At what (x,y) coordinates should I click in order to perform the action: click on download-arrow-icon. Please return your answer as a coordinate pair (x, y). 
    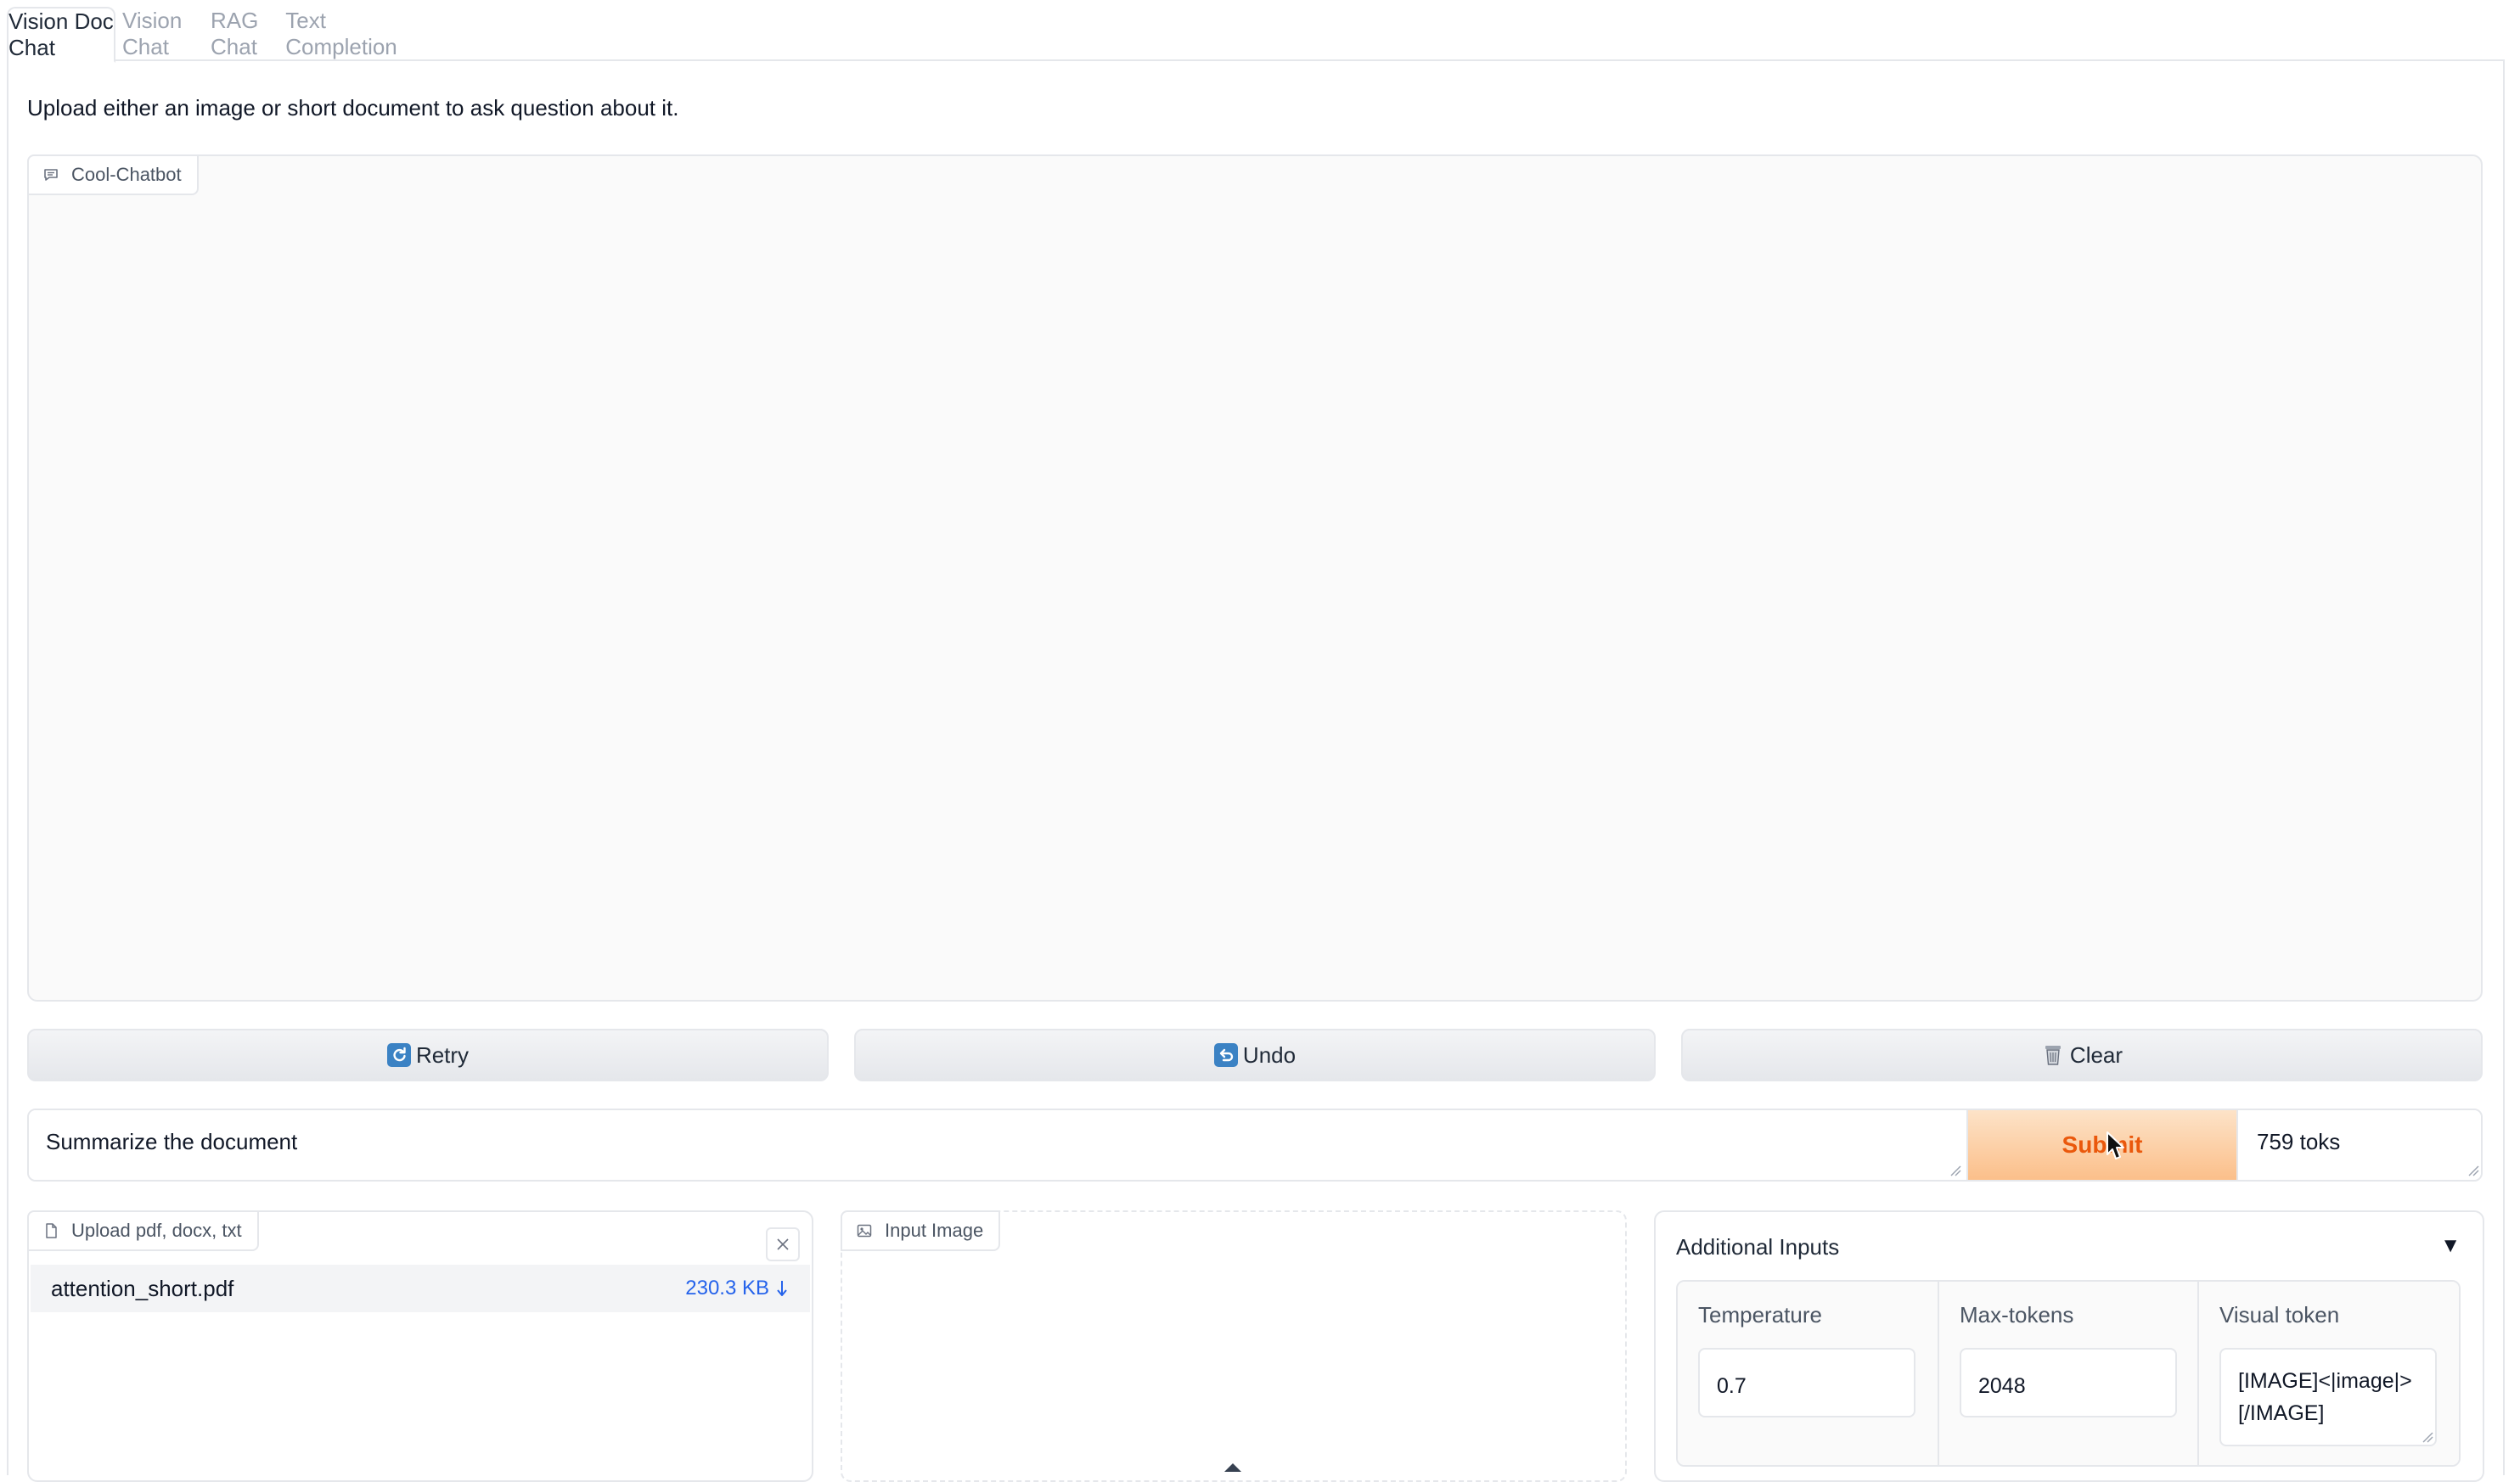
    Looking at the image, I should click on (782, 1288).